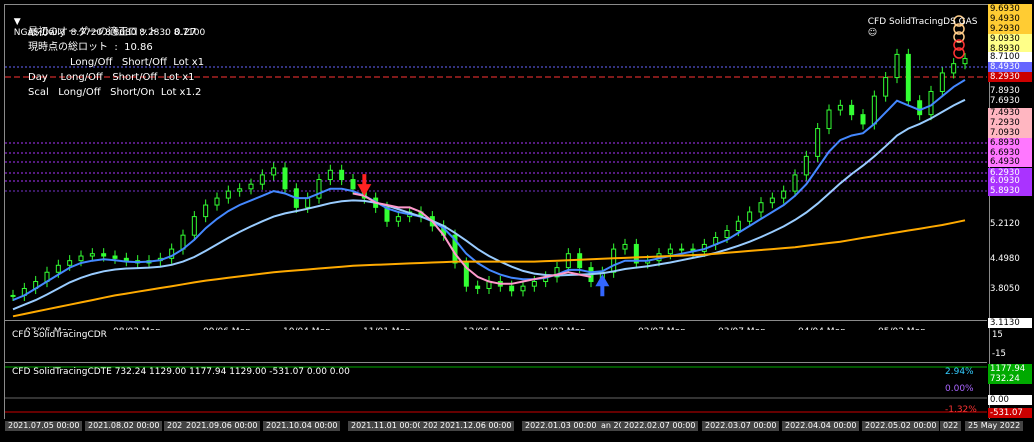  What do you see at coordinates (951, 426) in the screenshot?
I see `time-axis-label: 022` at bounding box center [951, 426].